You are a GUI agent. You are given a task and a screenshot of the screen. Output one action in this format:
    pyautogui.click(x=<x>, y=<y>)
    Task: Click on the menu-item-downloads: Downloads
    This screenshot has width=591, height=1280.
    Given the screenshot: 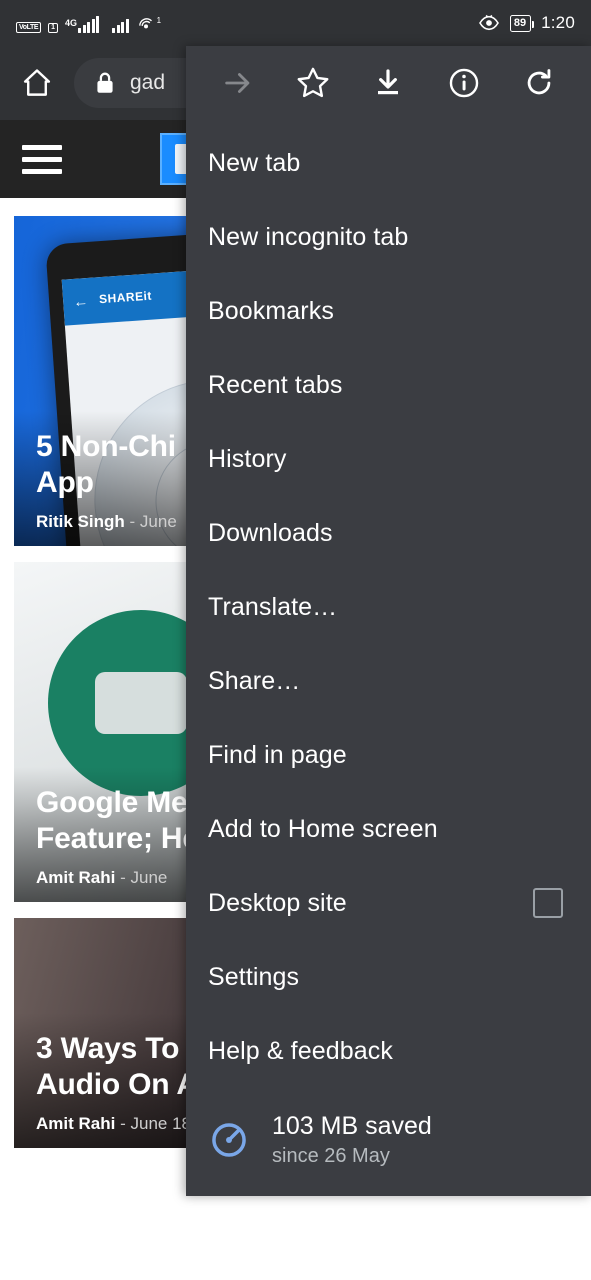 What is the action you would take?
    pyautogui.click(x=388, y=533)
    